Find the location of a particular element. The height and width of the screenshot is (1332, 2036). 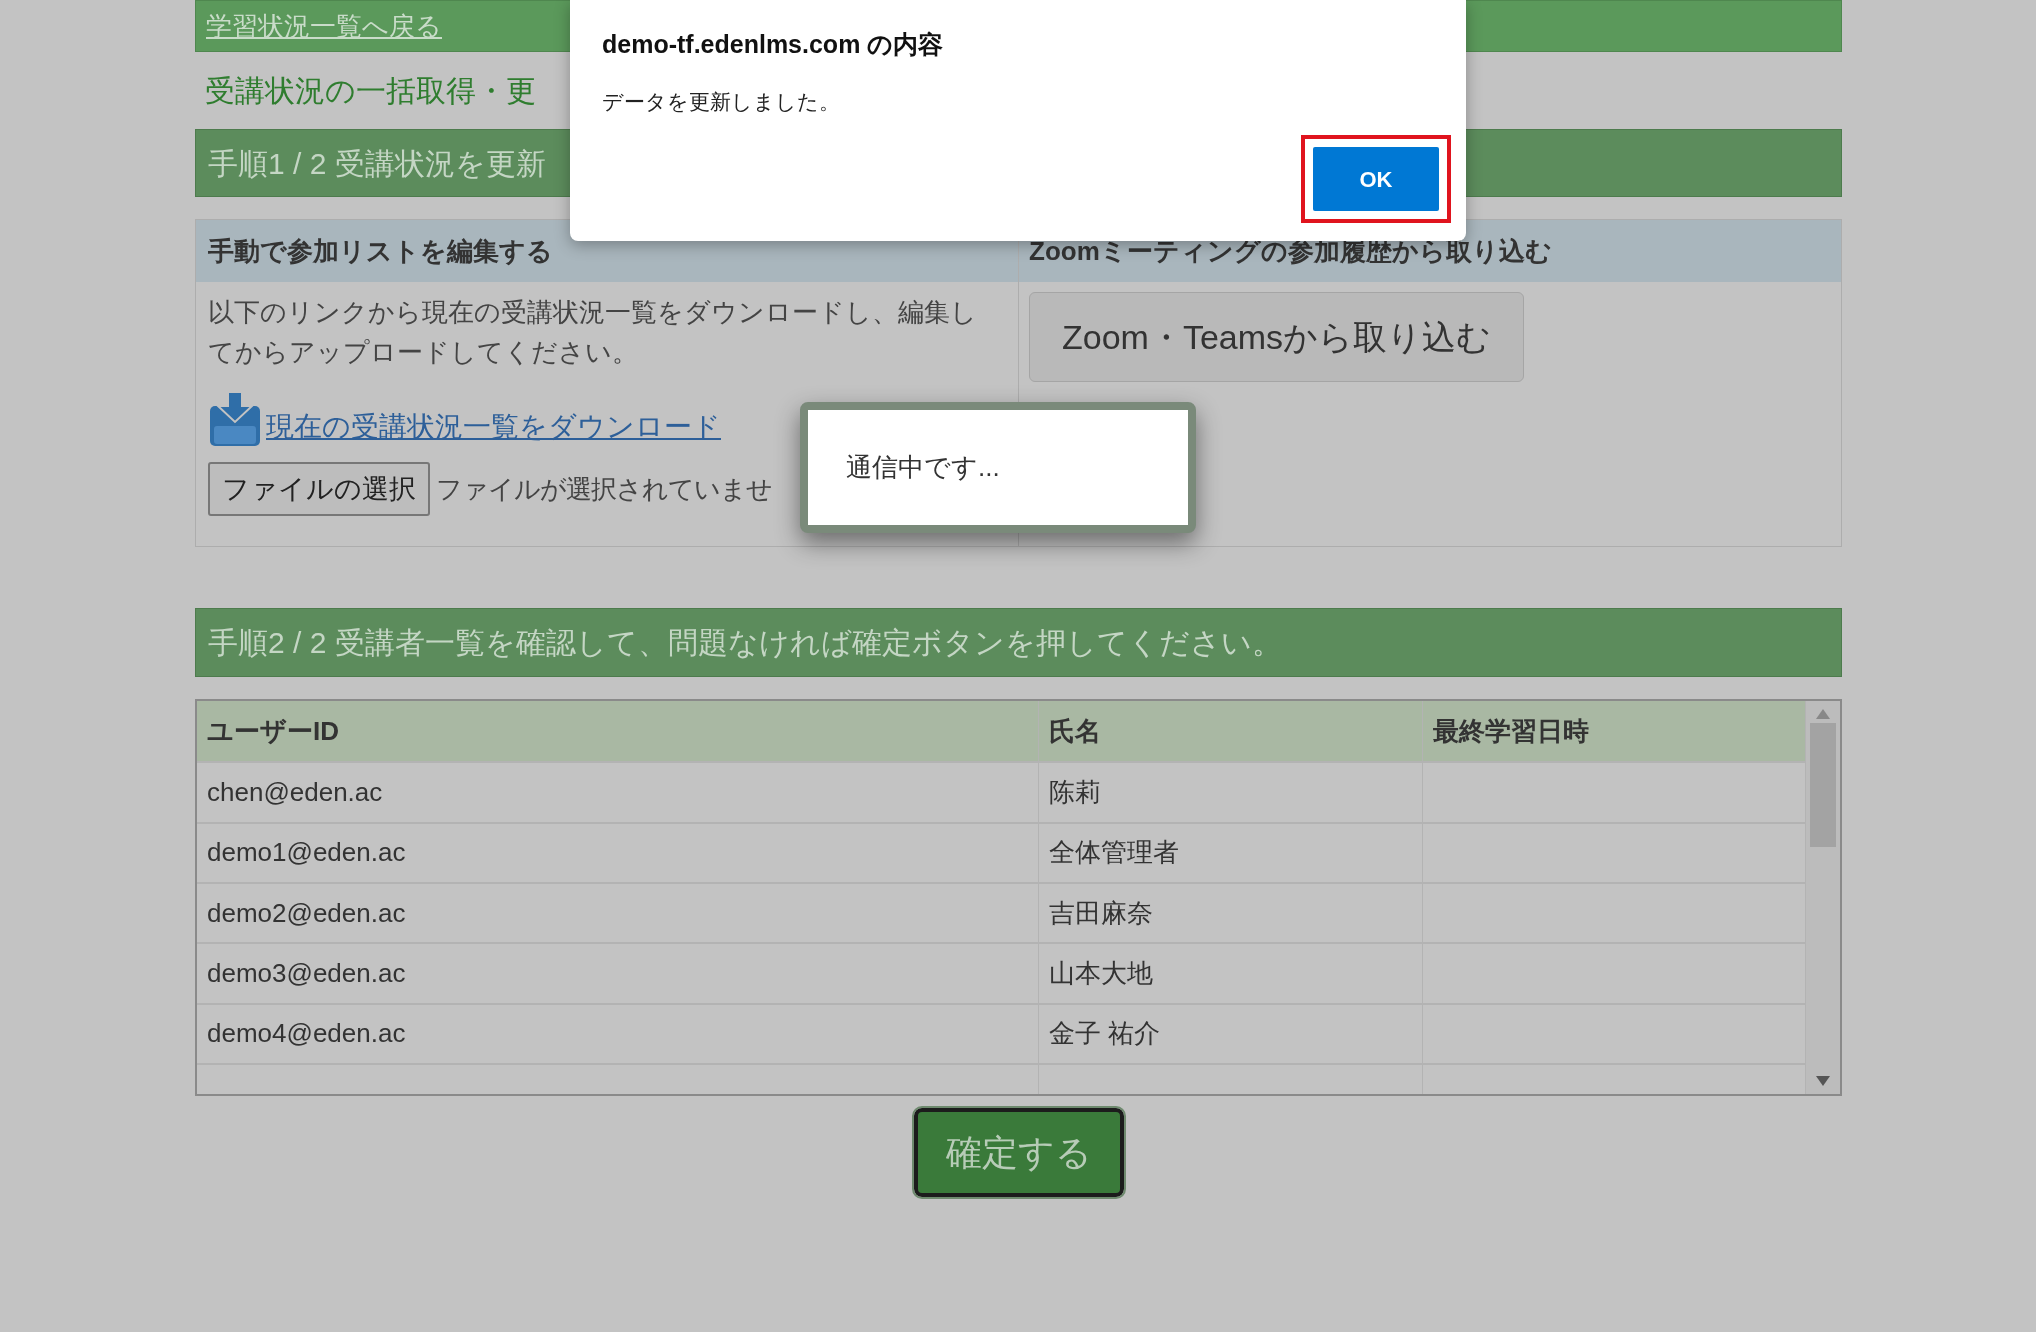

dialog-message: データを更新しました。 is located at coordinates (721, 101).